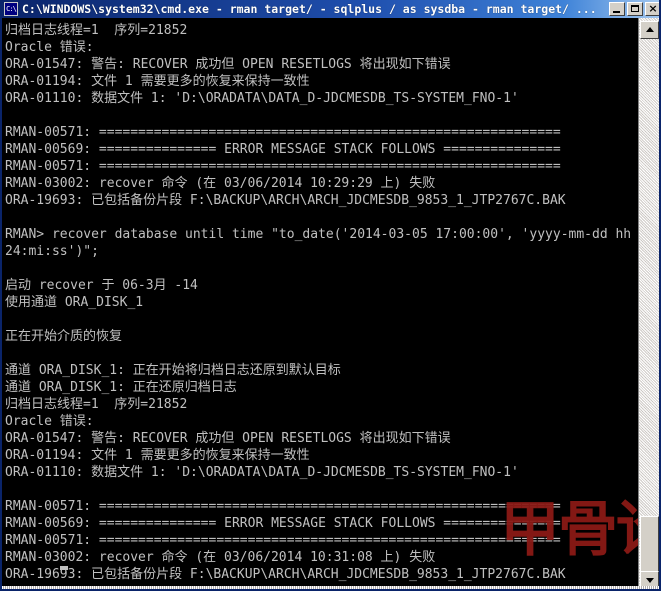  Describe the element at coordinates (64, 568) in the screenshot. I see `text-cursor` at that location.